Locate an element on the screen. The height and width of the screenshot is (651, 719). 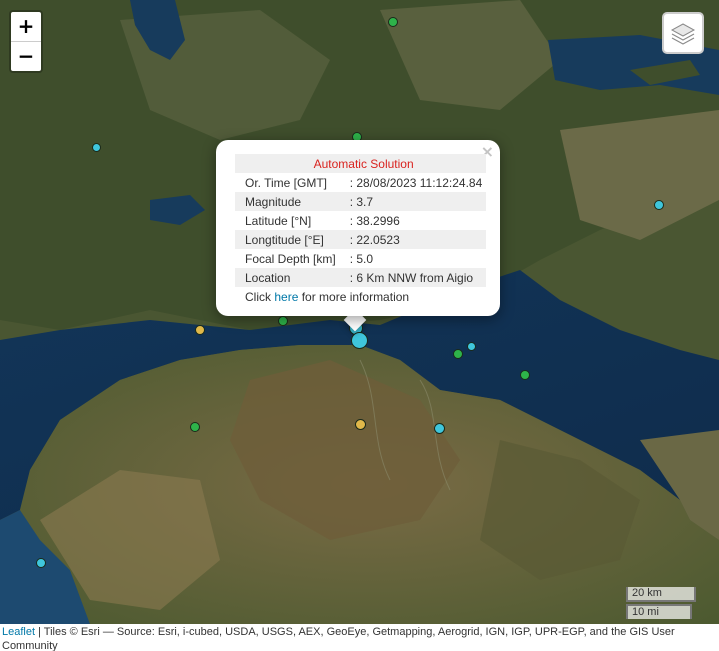
zoom-control: + − is located at coordinates (26, 41).